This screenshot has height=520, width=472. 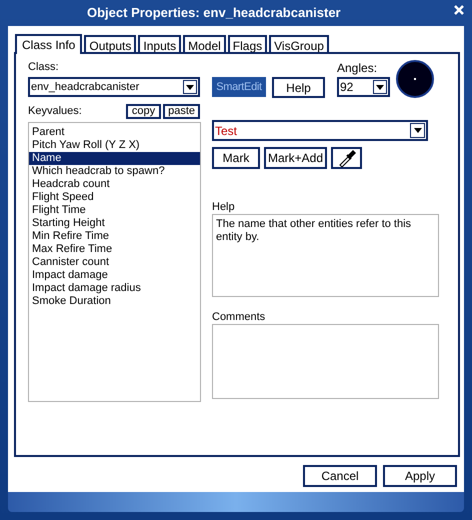 I want to click on keyvalue-item: Max Refire Time, so click(x=114, y=249).